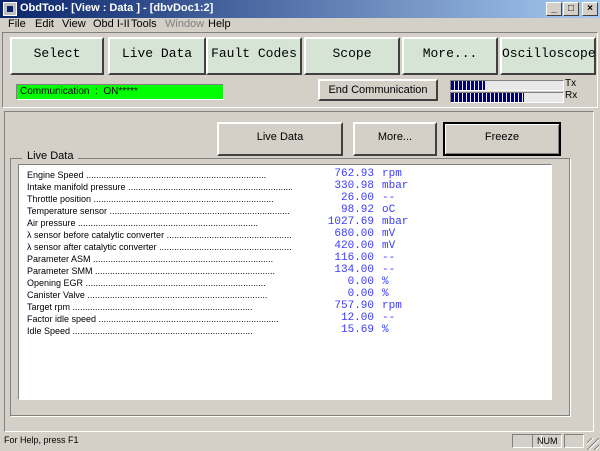 Image resolution: width=600 pixels, height=451 pixels. Describe the element at coordinates (50, 156) in the screenshot. I see `live-data-group-title: Live Data` at that location.